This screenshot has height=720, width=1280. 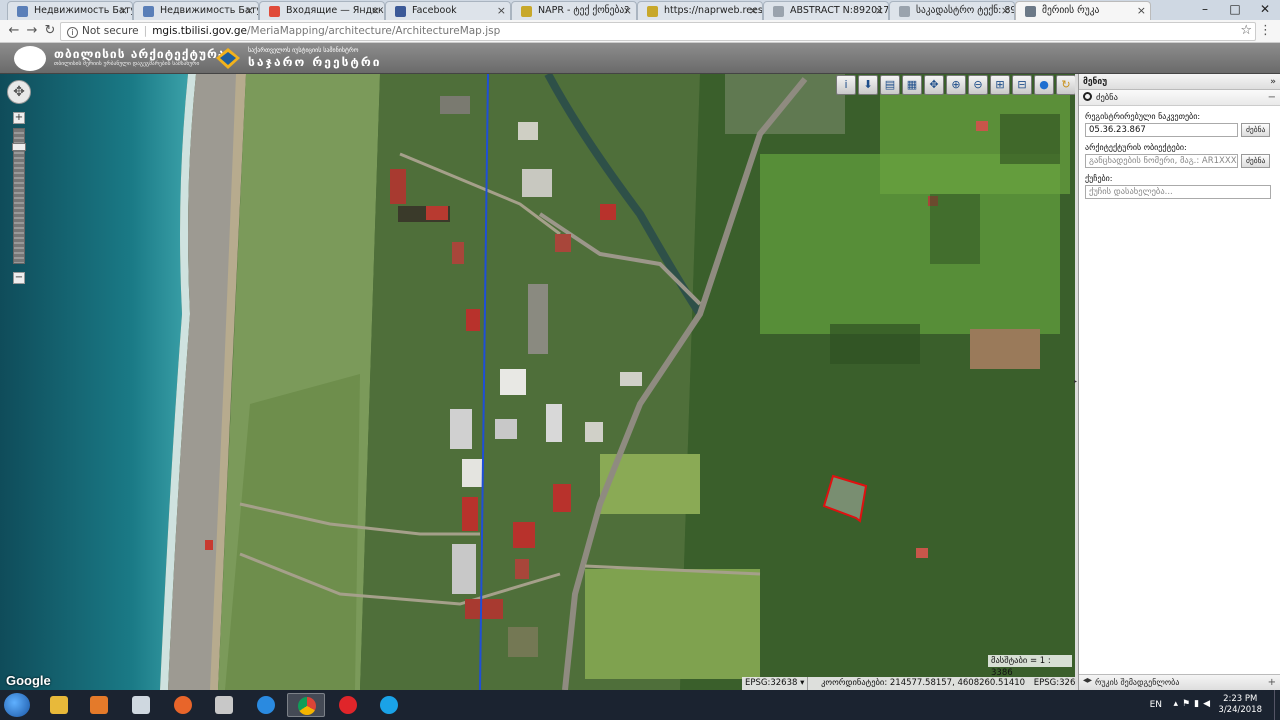 What do you see at coordinates (1156, 705) in the screenshot?
I see `language-indicator: EN` at bounding box center [1156, 705].